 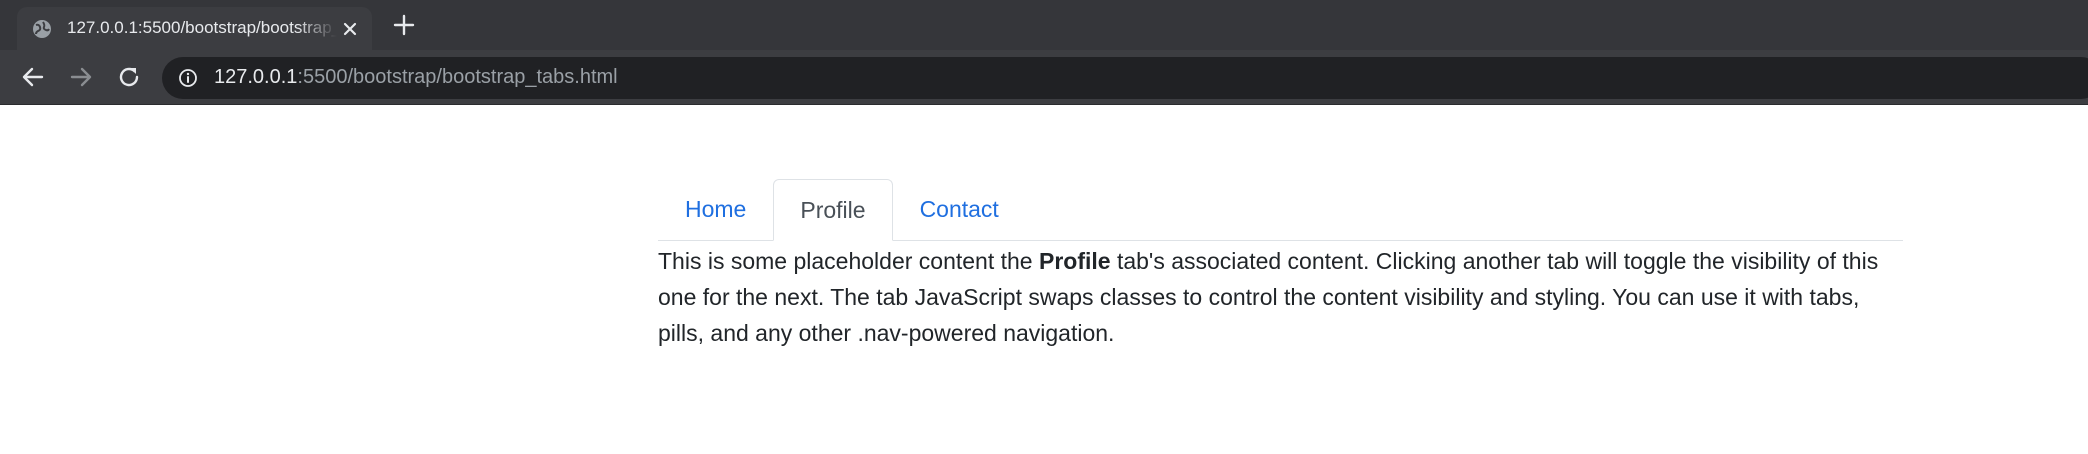 What do you see at coordinates (833, 210) in the screenshot?
I see `tab-profile: Profile` at bounding box center [833, 210].